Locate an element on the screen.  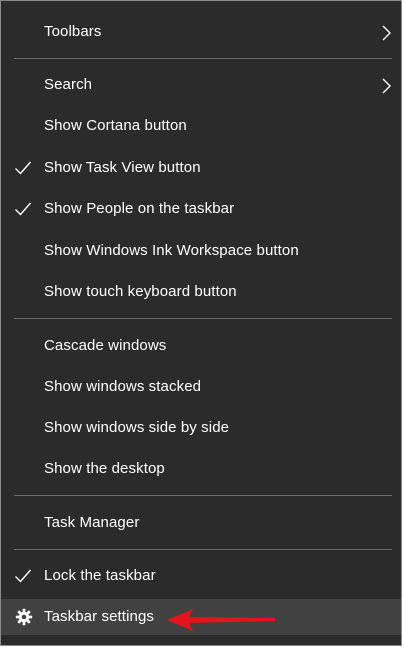
menu-item-cascade-windows: Cascade windows is located at coordinates (201, 346).